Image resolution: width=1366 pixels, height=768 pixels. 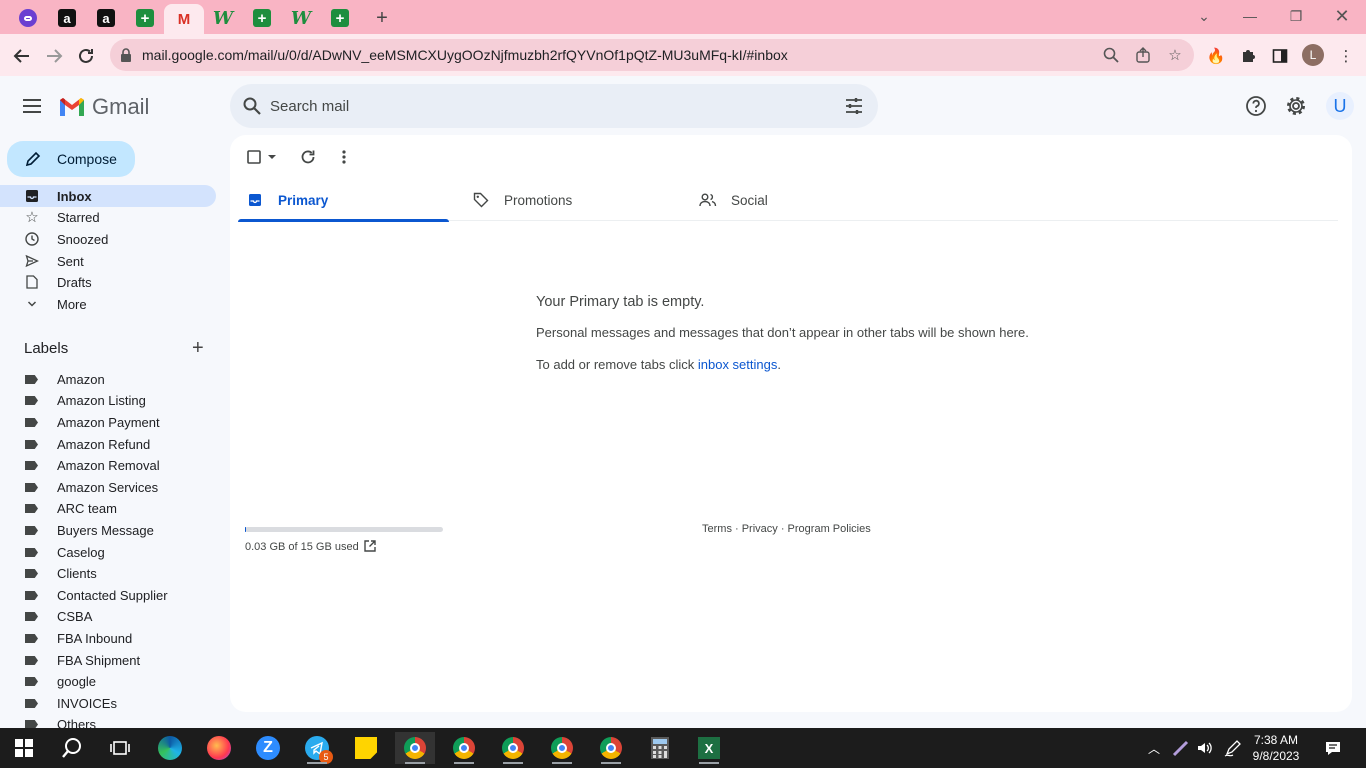 What do you see at coordinates (1296, 106) in the screenshot?
I see `settings-gear-icon` at bounding box center [1296, 106].